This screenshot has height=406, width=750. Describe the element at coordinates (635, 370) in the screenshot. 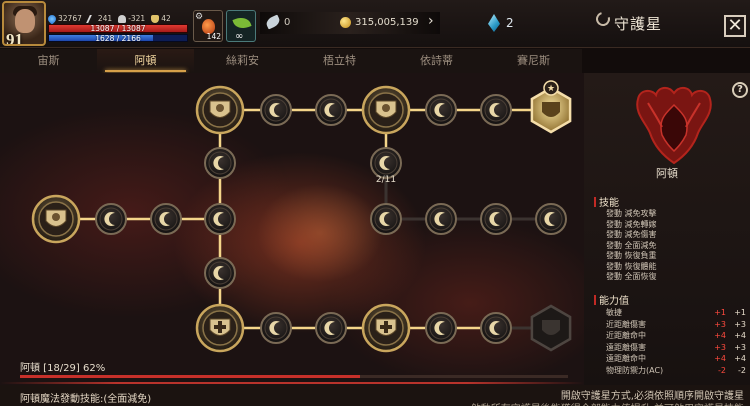

I see `ability-name: 物理防禦力(AC)` at that location.